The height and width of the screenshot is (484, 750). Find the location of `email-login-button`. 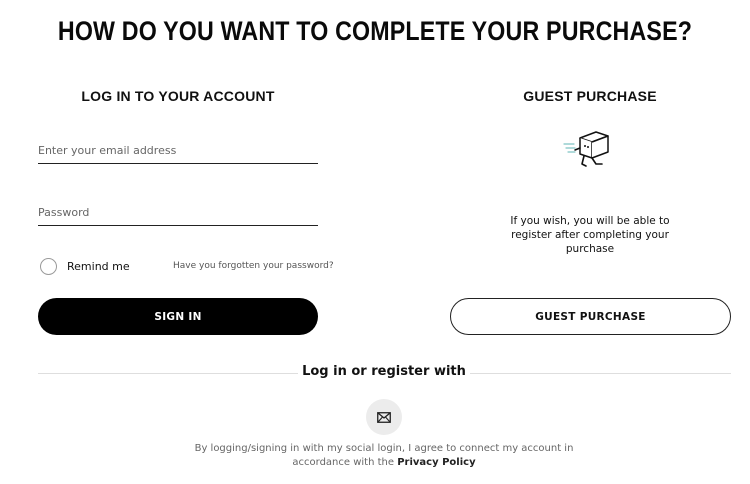

email-login-button is located at coordinates (384, 417).